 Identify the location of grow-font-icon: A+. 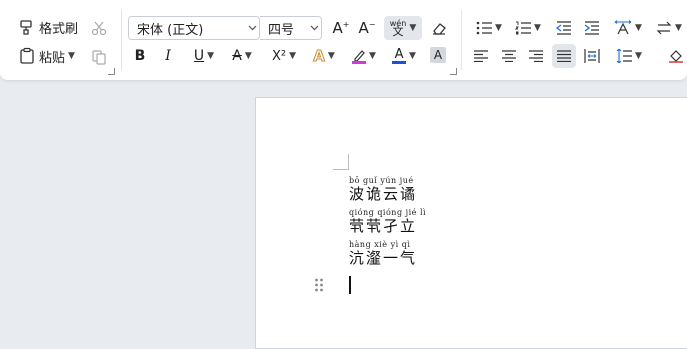
(341, 28).